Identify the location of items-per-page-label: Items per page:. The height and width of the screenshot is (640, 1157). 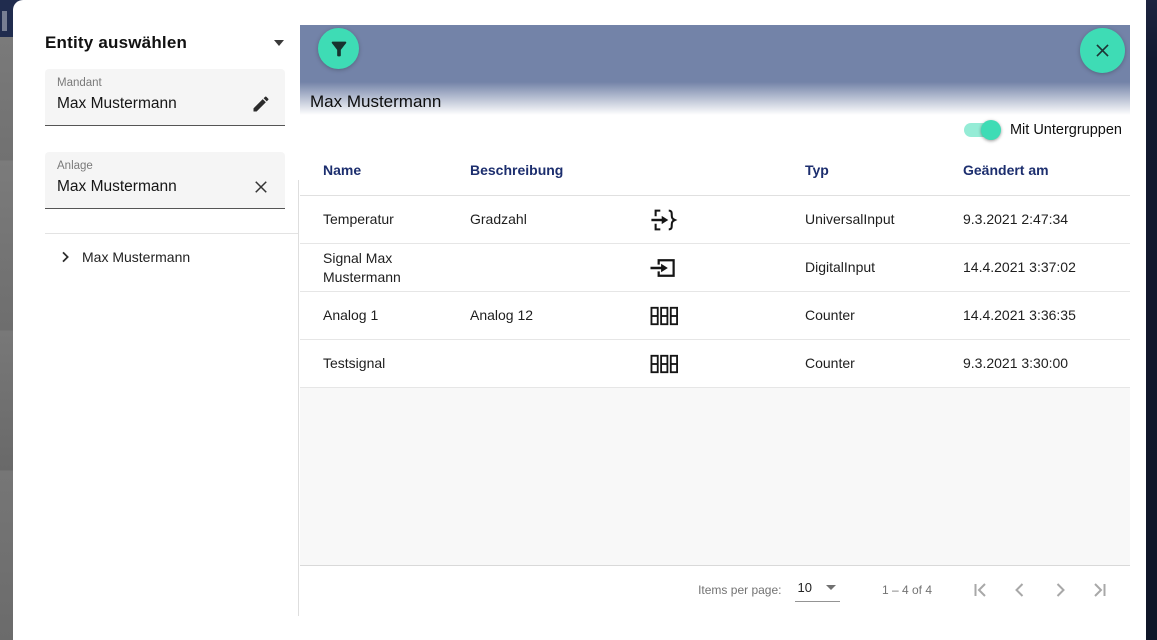
(740, 590).